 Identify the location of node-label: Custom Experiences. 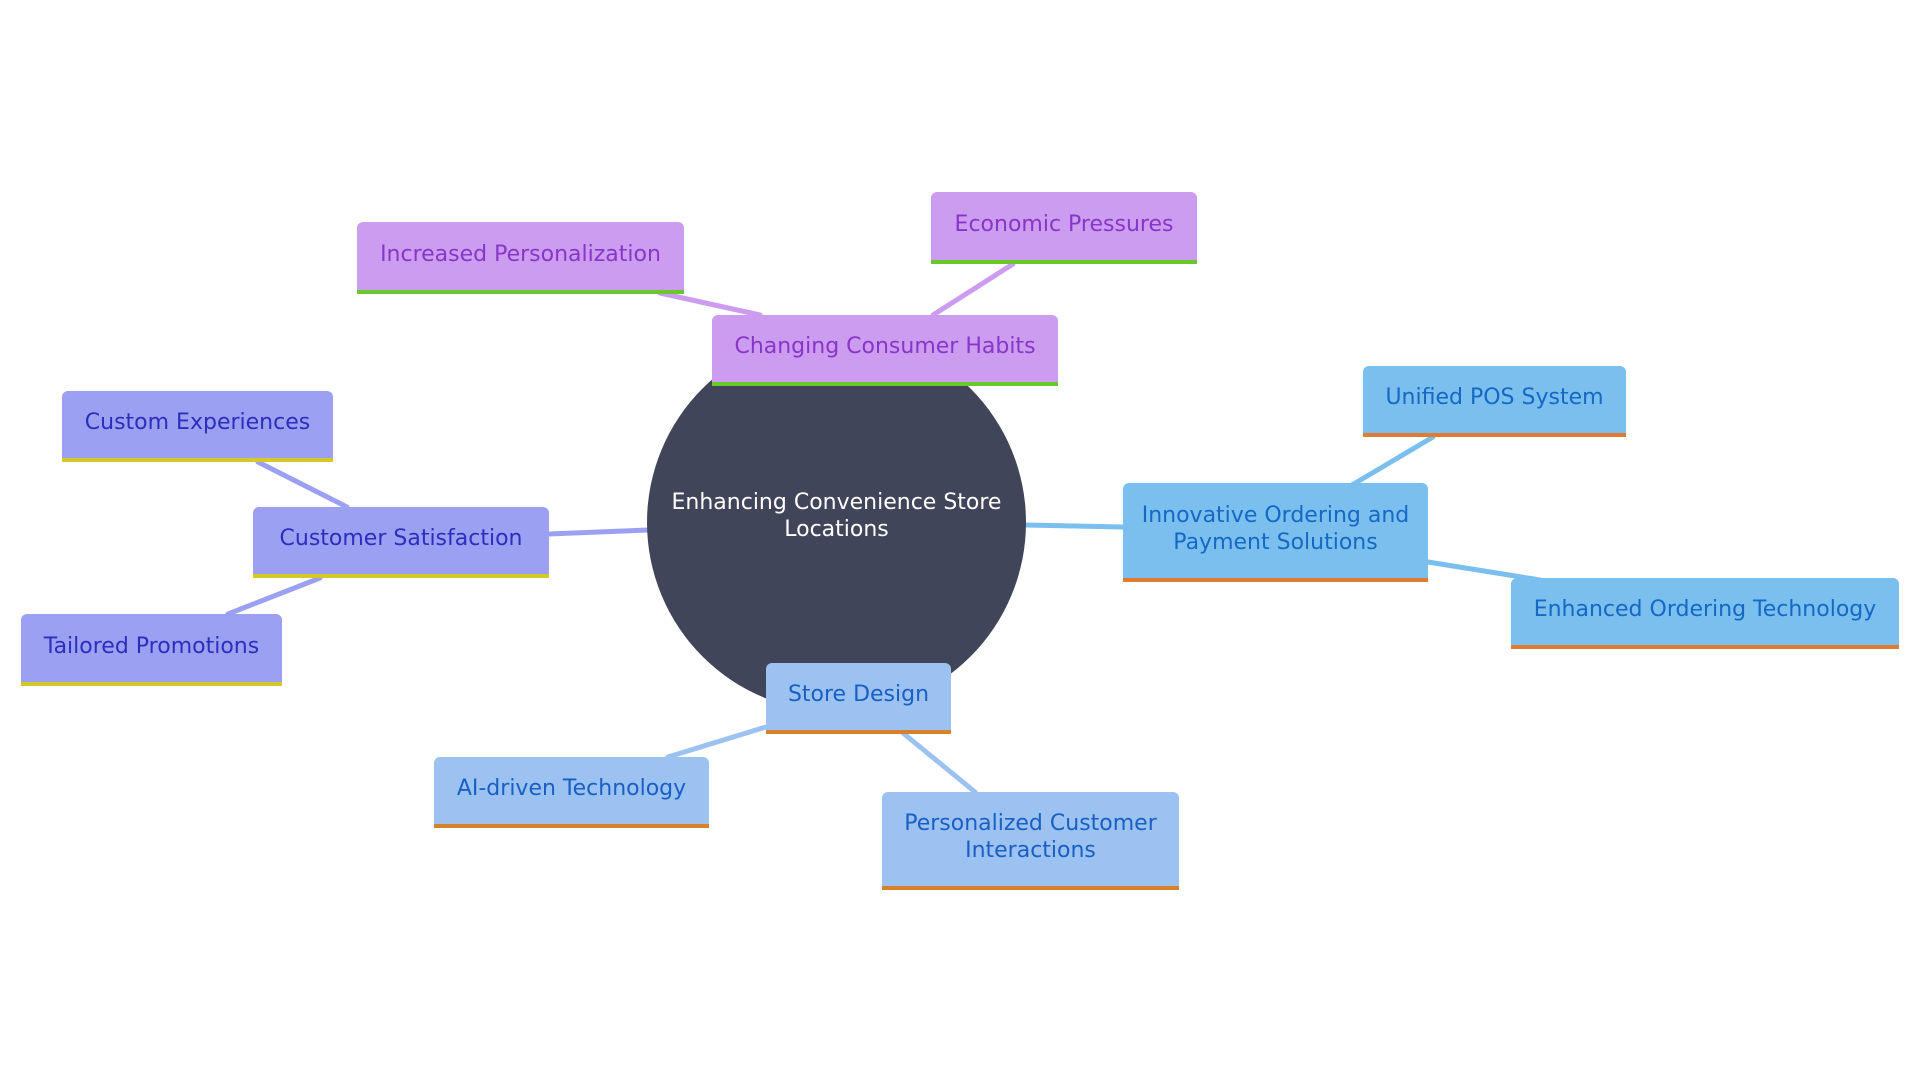
(197, 422).